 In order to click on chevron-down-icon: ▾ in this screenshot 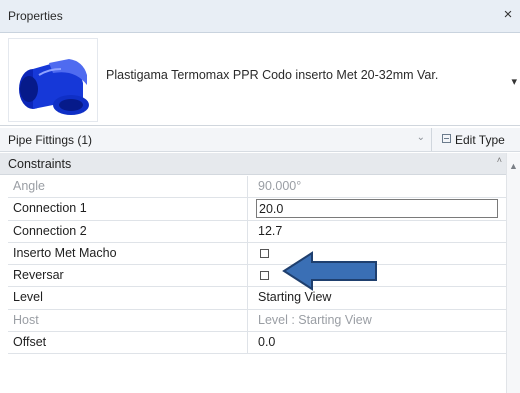, I will do `click(514, 81)`.